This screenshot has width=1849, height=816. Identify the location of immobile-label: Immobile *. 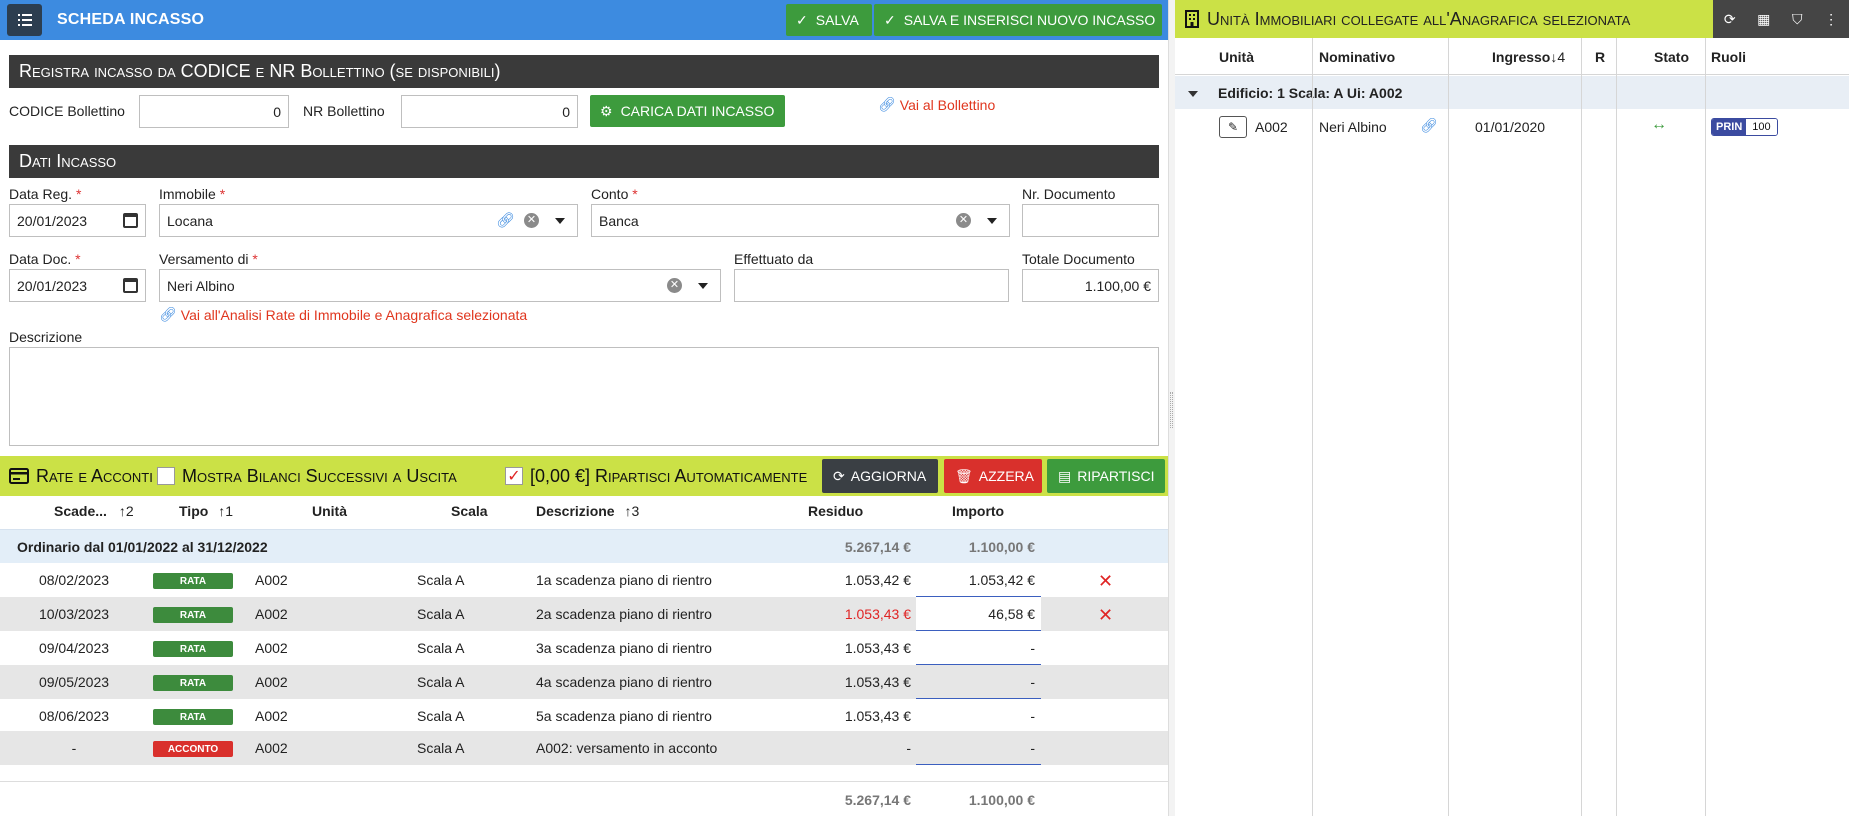
(192, 194).